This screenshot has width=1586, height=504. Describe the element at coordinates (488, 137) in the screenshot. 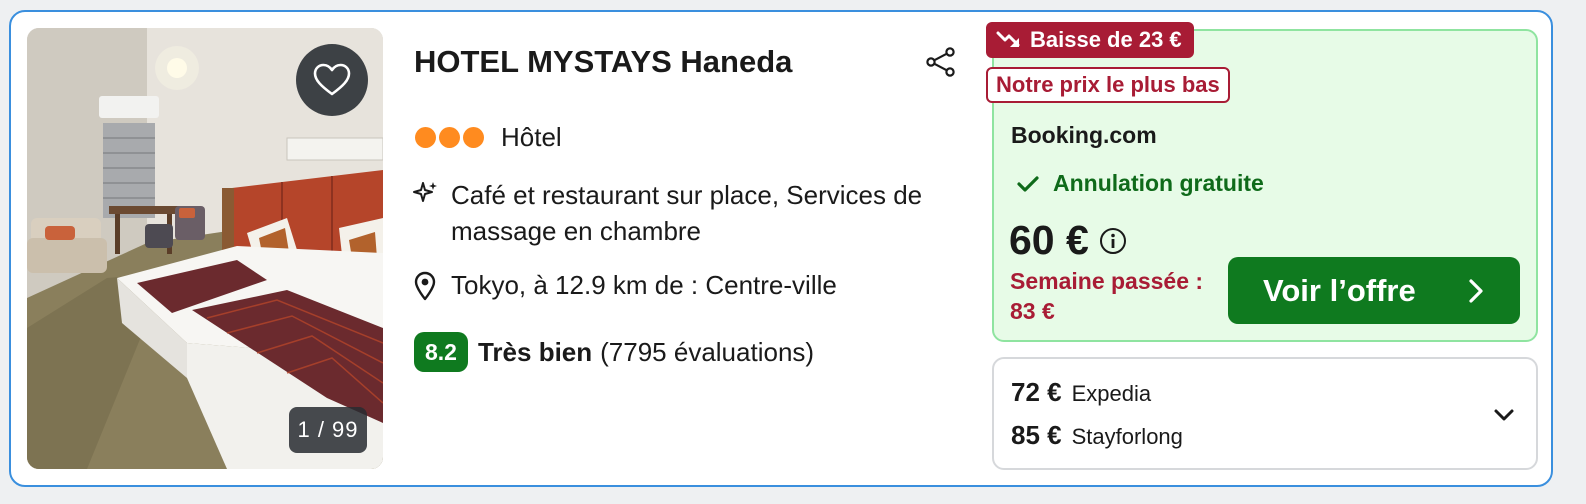

I see `hotel-class: Hôtel` at that location.